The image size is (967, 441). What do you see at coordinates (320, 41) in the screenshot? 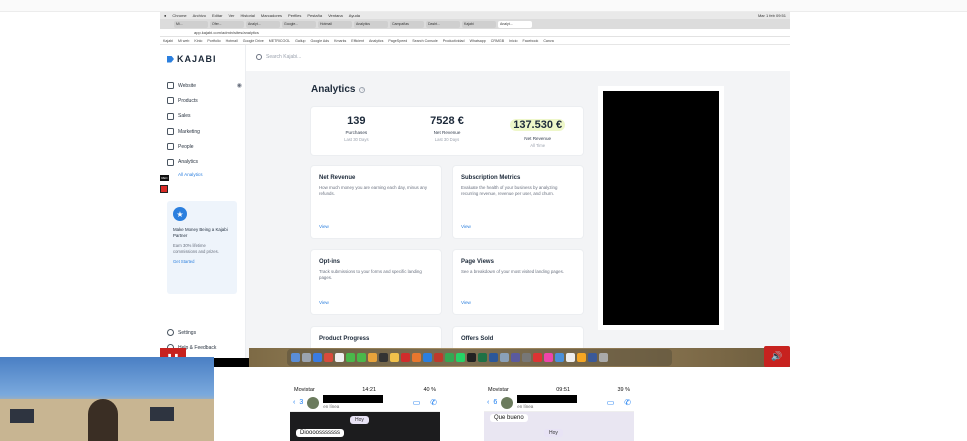
I see `bookmark: Google Ads` at bounding box center [320, 41].